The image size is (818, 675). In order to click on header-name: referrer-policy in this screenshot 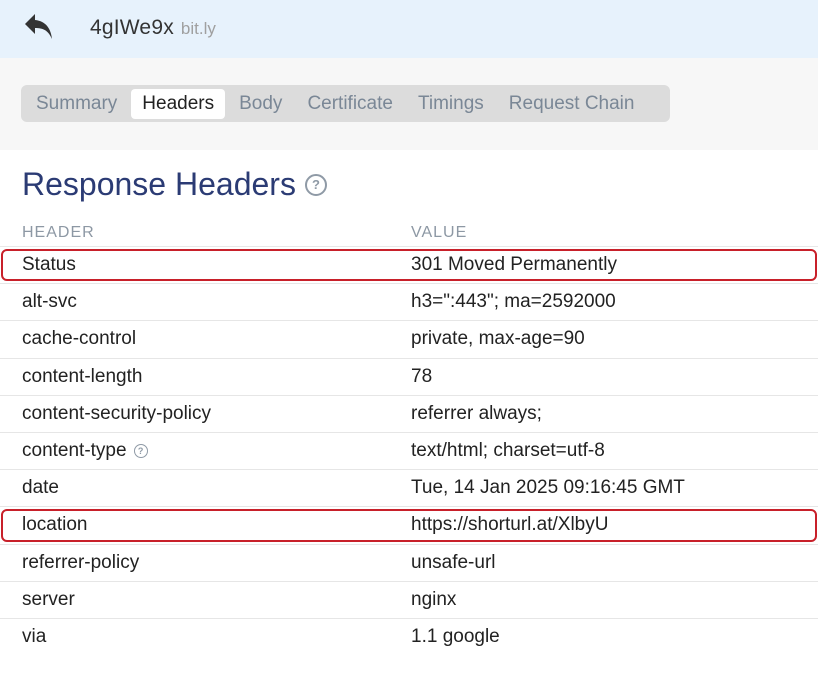, I will do `click(81, 562)`.